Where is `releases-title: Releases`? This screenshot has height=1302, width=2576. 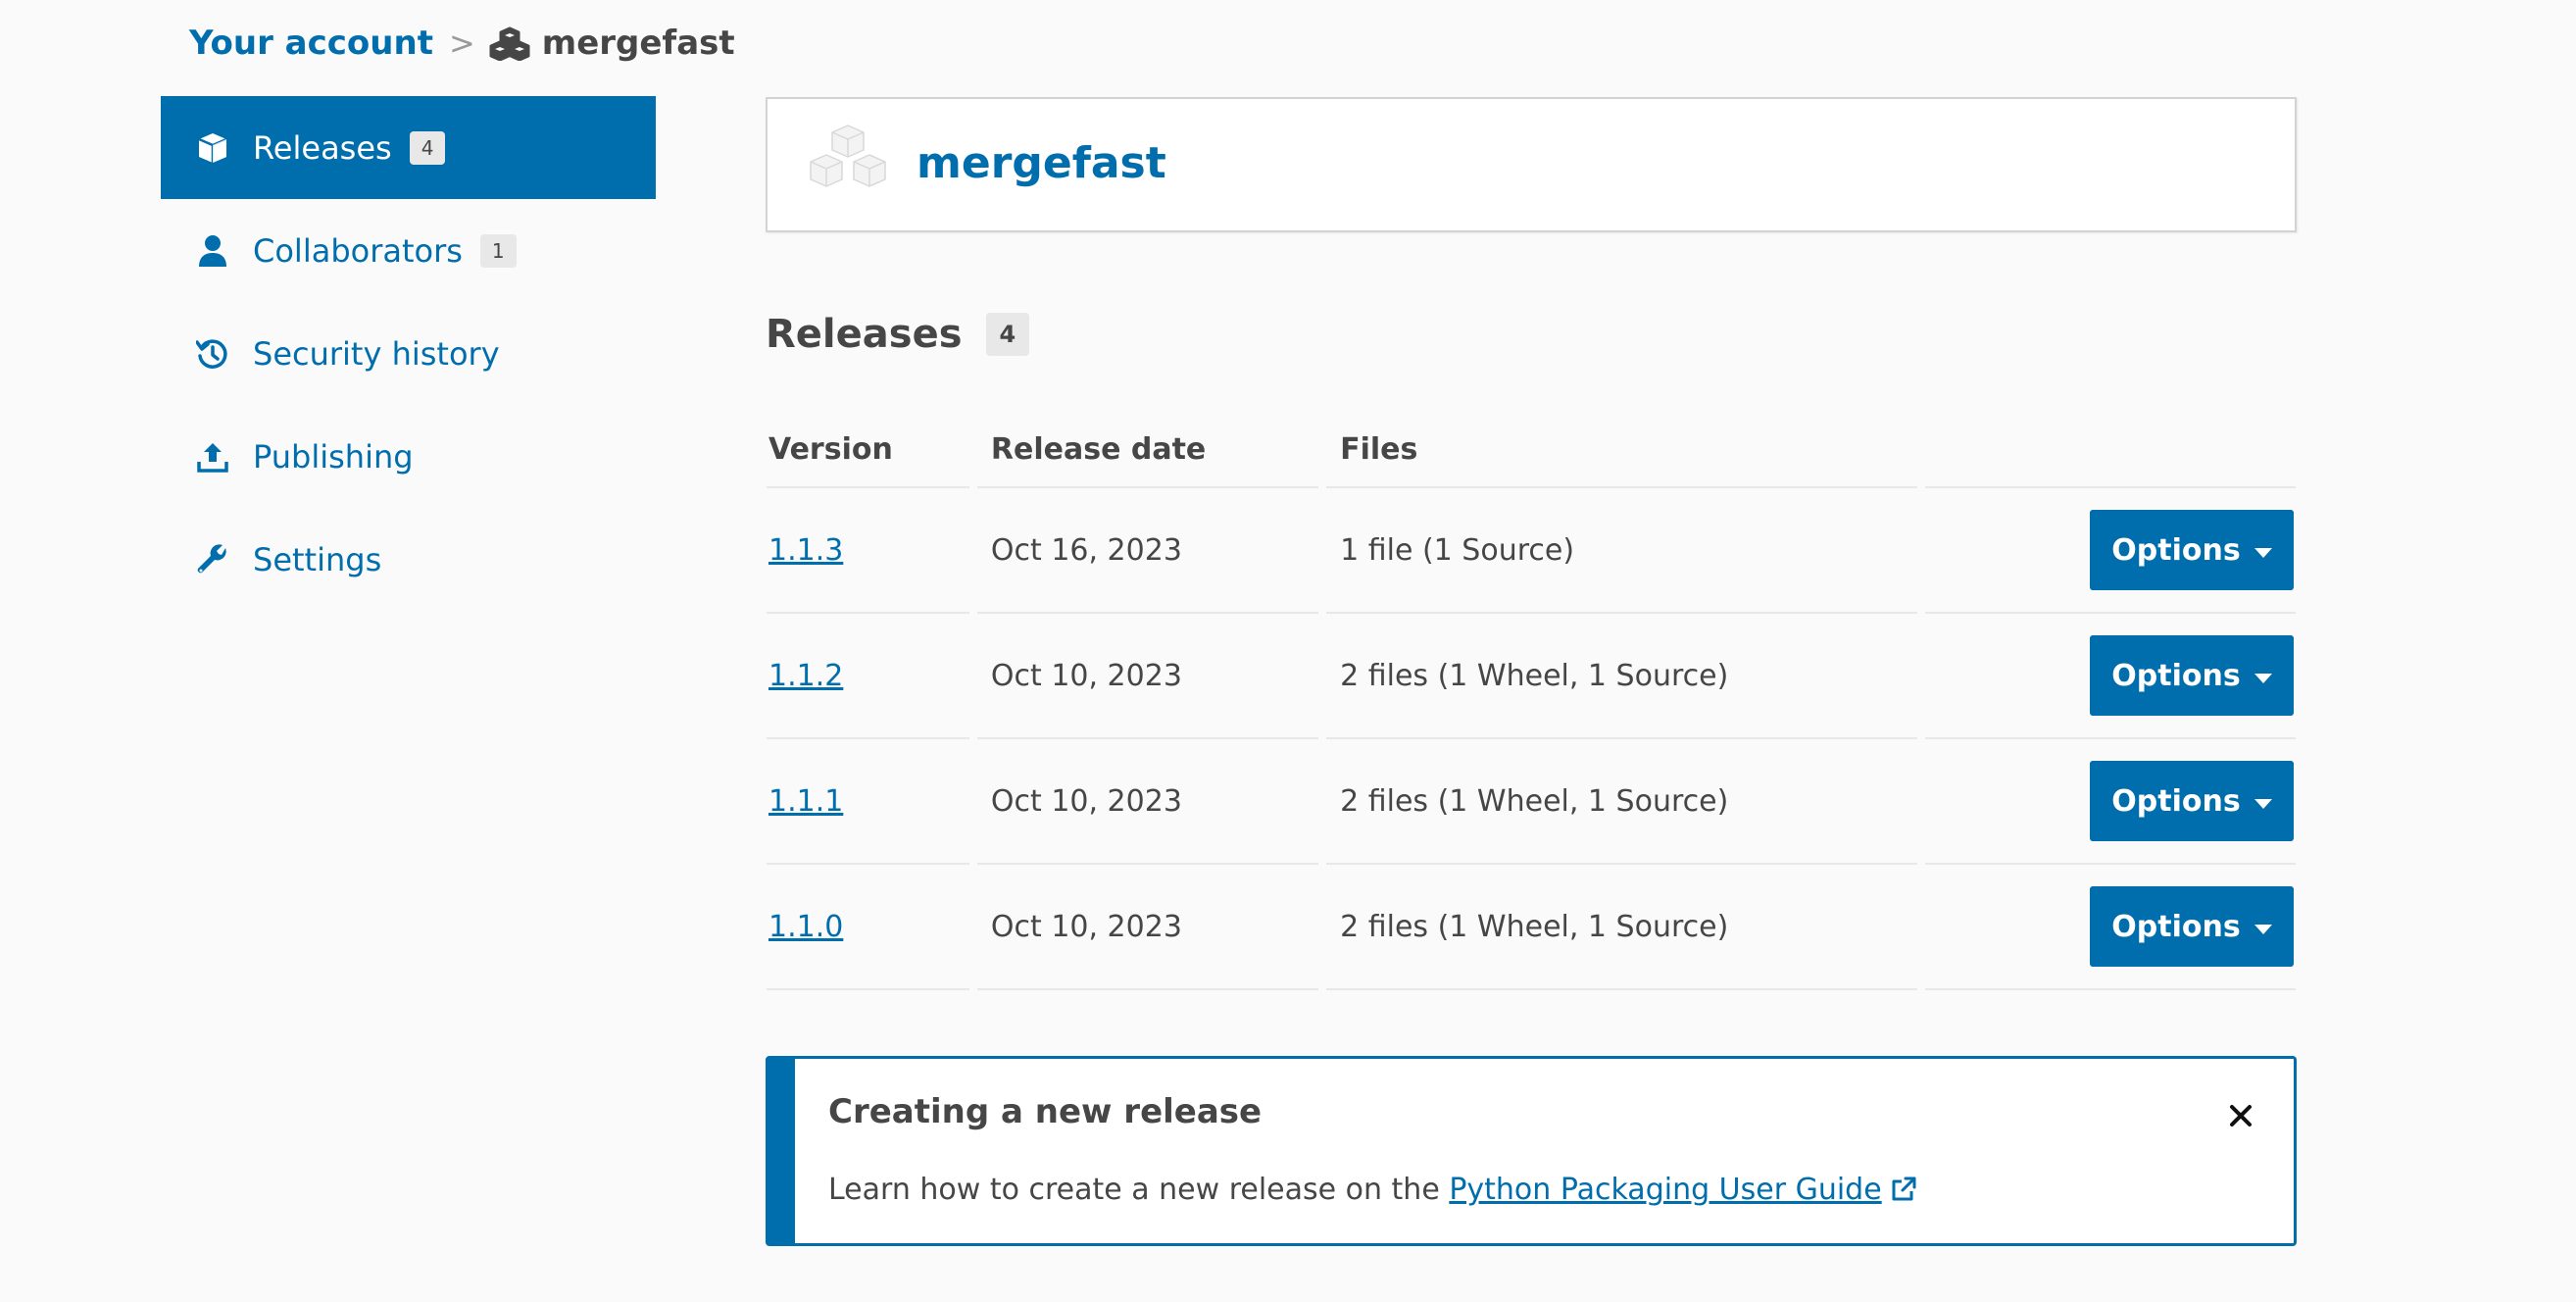
releases-title: Releases is located at coordinates (864, 334).